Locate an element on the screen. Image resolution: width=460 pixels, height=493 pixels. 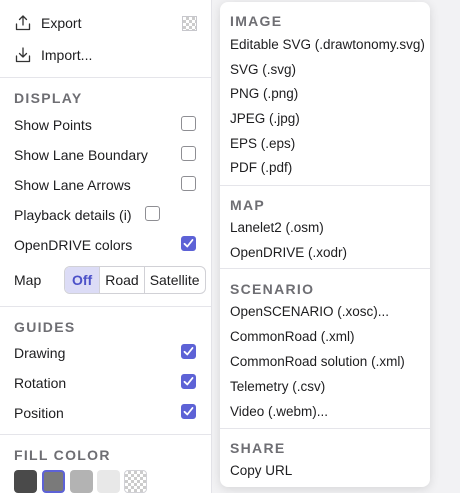
drawing-checkbox is located at coordinates (188, 351).